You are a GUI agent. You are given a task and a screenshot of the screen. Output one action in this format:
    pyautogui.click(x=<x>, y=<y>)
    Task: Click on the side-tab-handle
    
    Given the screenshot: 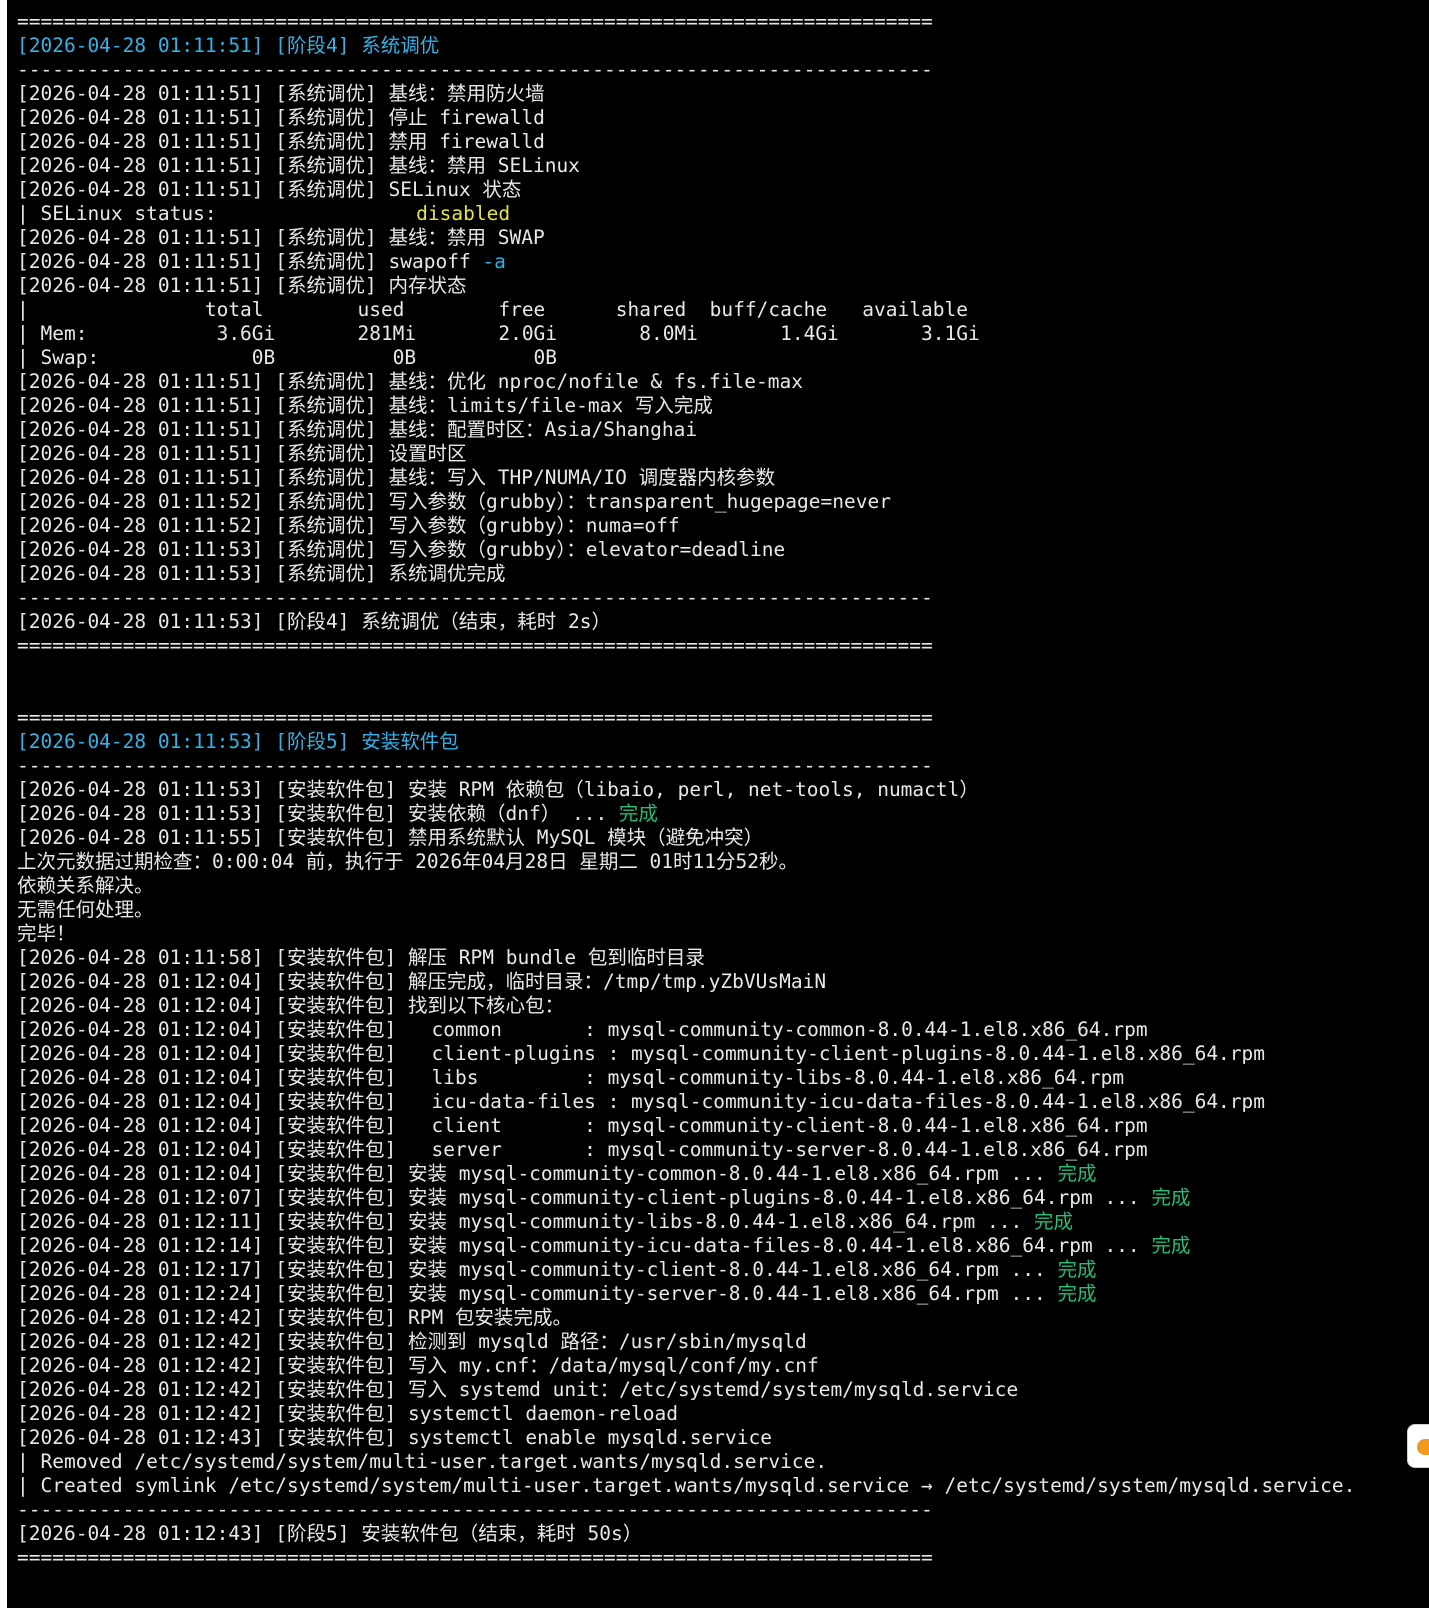 What is the action you would take?
    pyautogui.click(x=1418, y=1446)
    